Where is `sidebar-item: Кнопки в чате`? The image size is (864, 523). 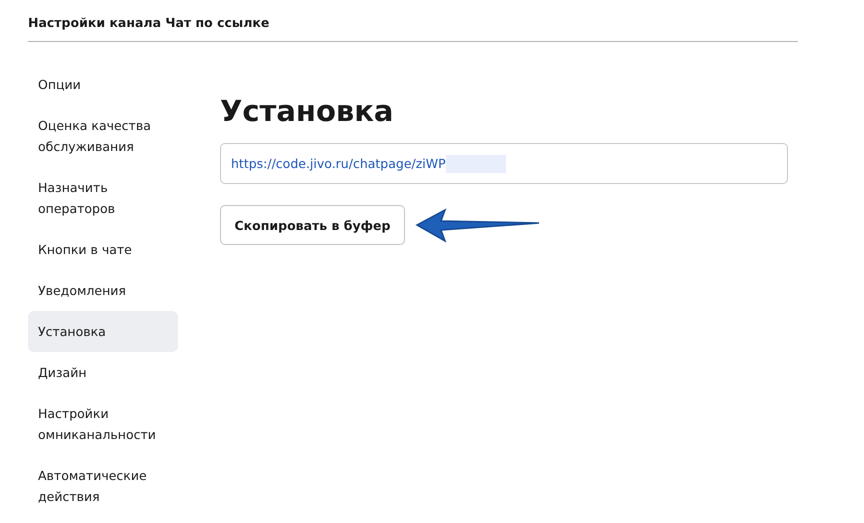 sidebar-item: Кнопки в чате is located at coordinates (103, 249).